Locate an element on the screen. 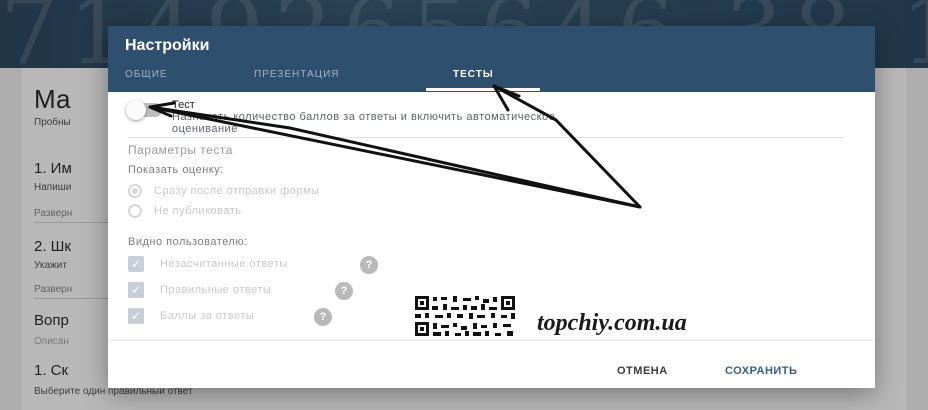 The image size is (928, 410). checkbox-missed-answers-label: Незасчитанные ответы is located at coordinates (224, 264).